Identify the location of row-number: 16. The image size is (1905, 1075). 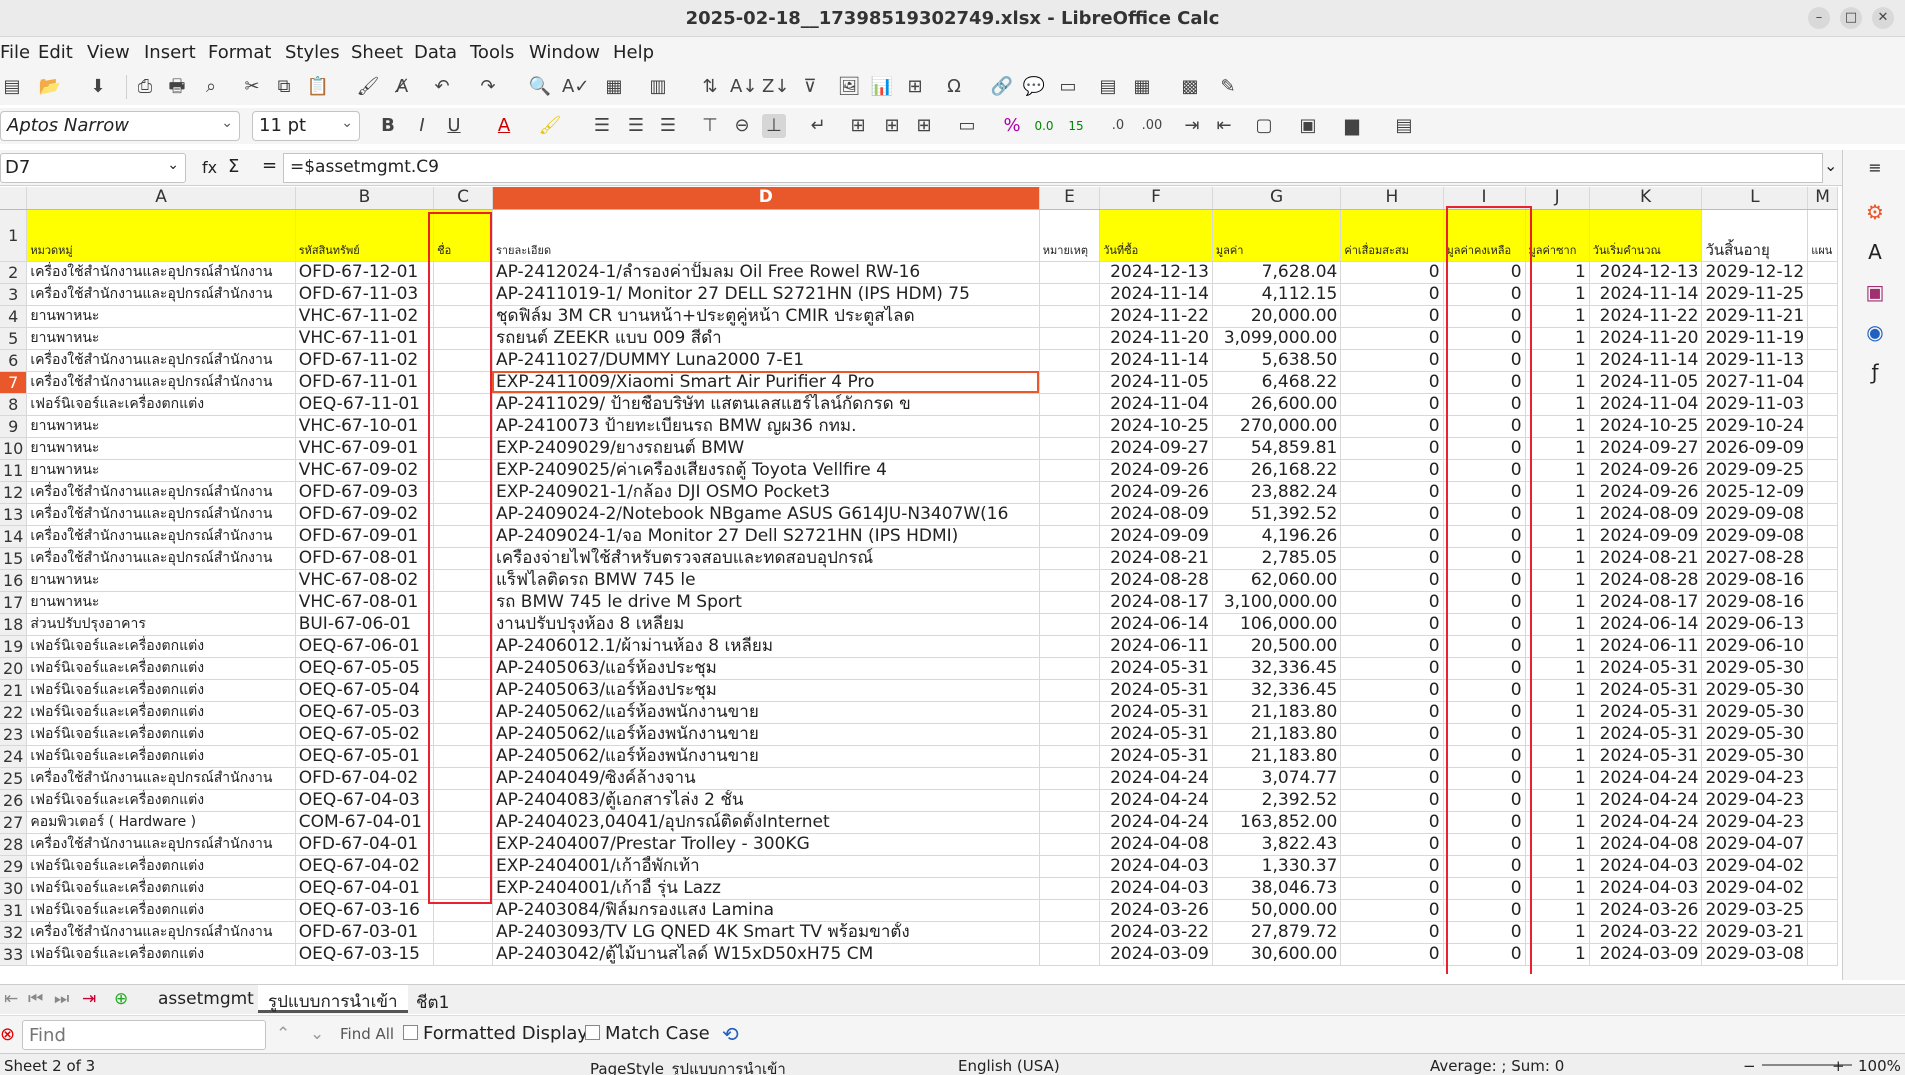
(14, 580).